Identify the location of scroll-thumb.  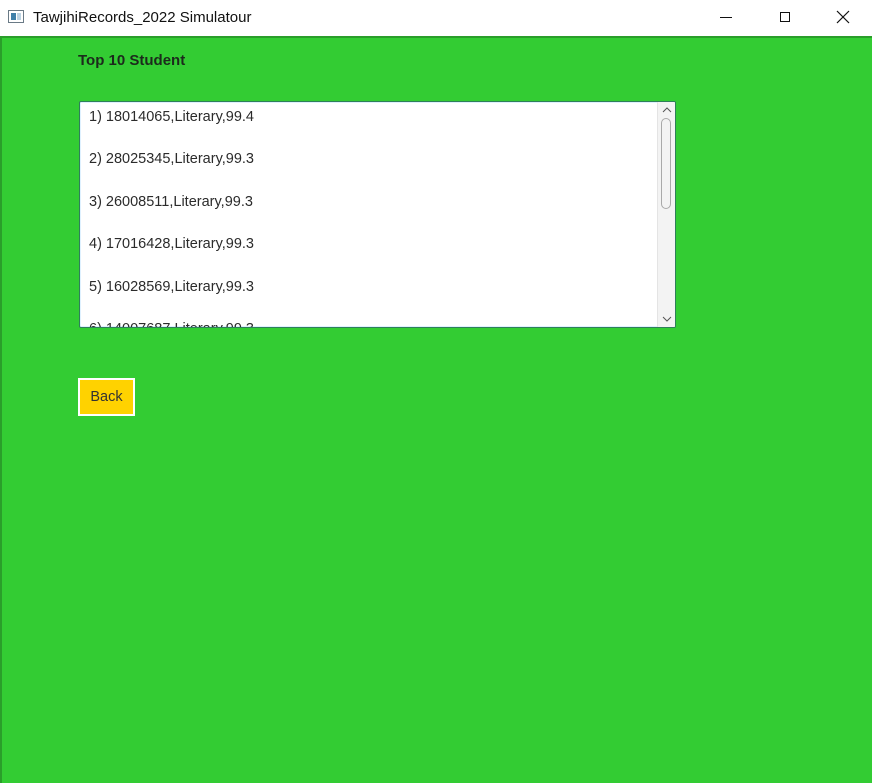
(666, 163).